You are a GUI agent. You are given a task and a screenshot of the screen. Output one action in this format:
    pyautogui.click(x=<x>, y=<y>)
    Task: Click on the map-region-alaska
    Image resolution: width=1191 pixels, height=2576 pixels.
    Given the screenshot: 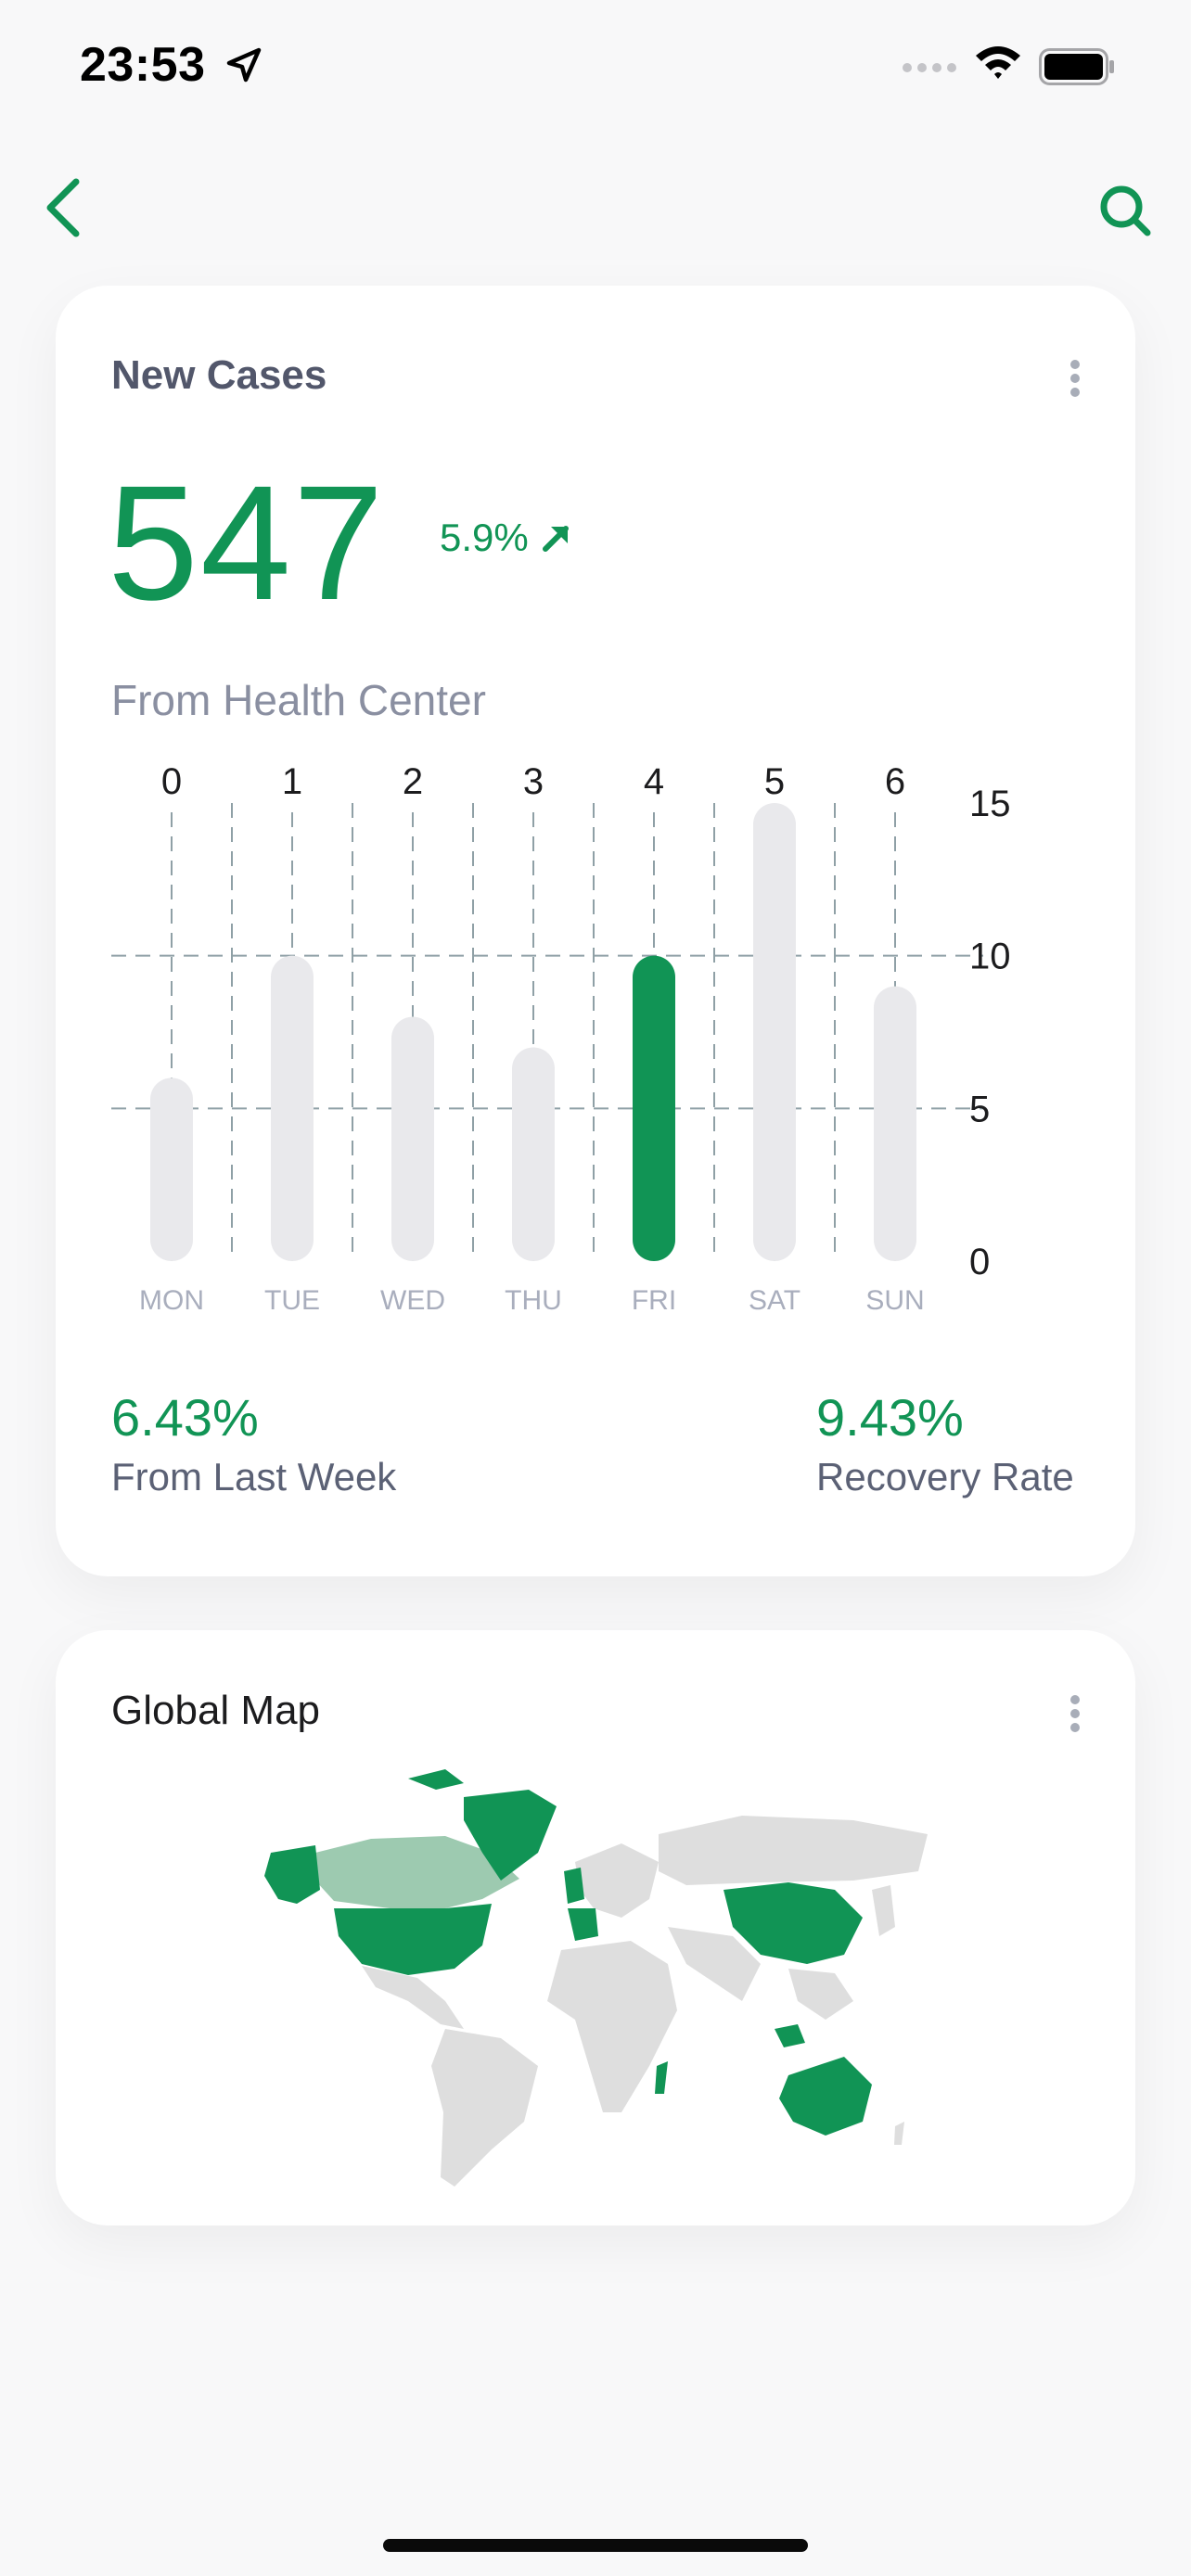 What is the action you would take?
    pyautogui.click(x=292, y=1874)
    